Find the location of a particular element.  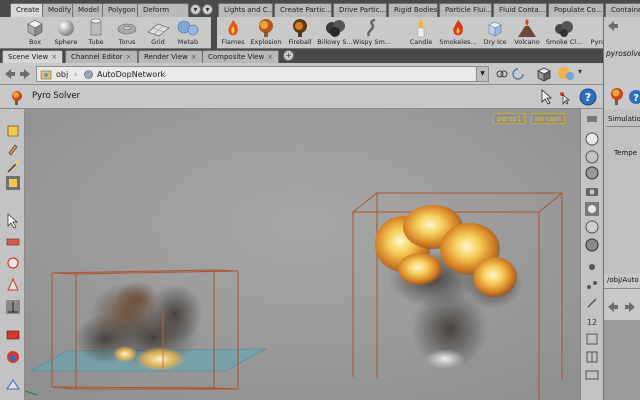

metaball-tool: Metab is located at coordinates (188, 32).